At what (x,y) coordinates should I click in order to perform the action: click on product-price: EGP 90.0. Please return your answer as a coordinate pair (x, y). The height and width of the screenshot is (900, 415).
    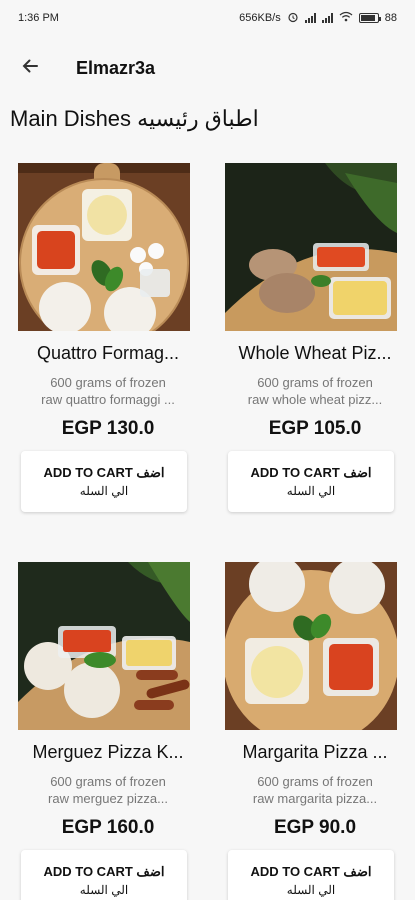
    Looking at the image, I should click on (315, 827).